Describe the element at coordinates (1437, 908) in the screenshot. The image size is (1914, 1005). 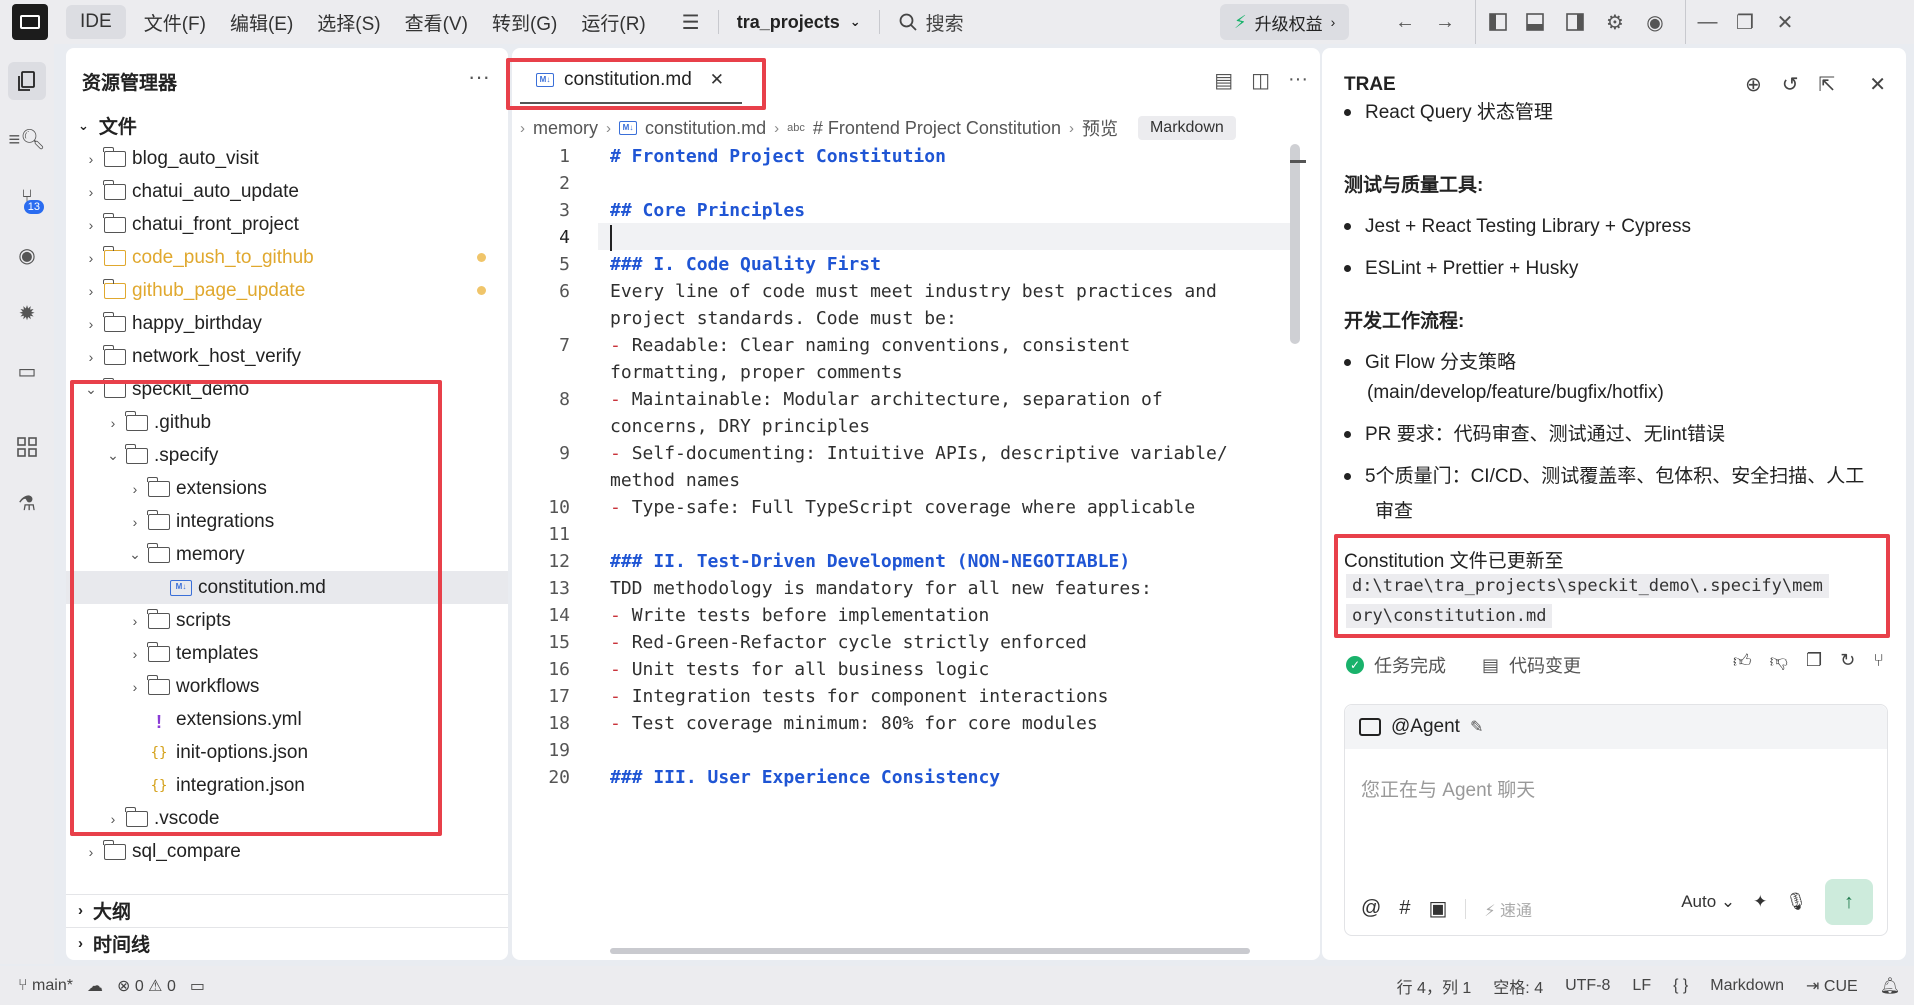
I see `image-upload-icon: ▣` at that location.